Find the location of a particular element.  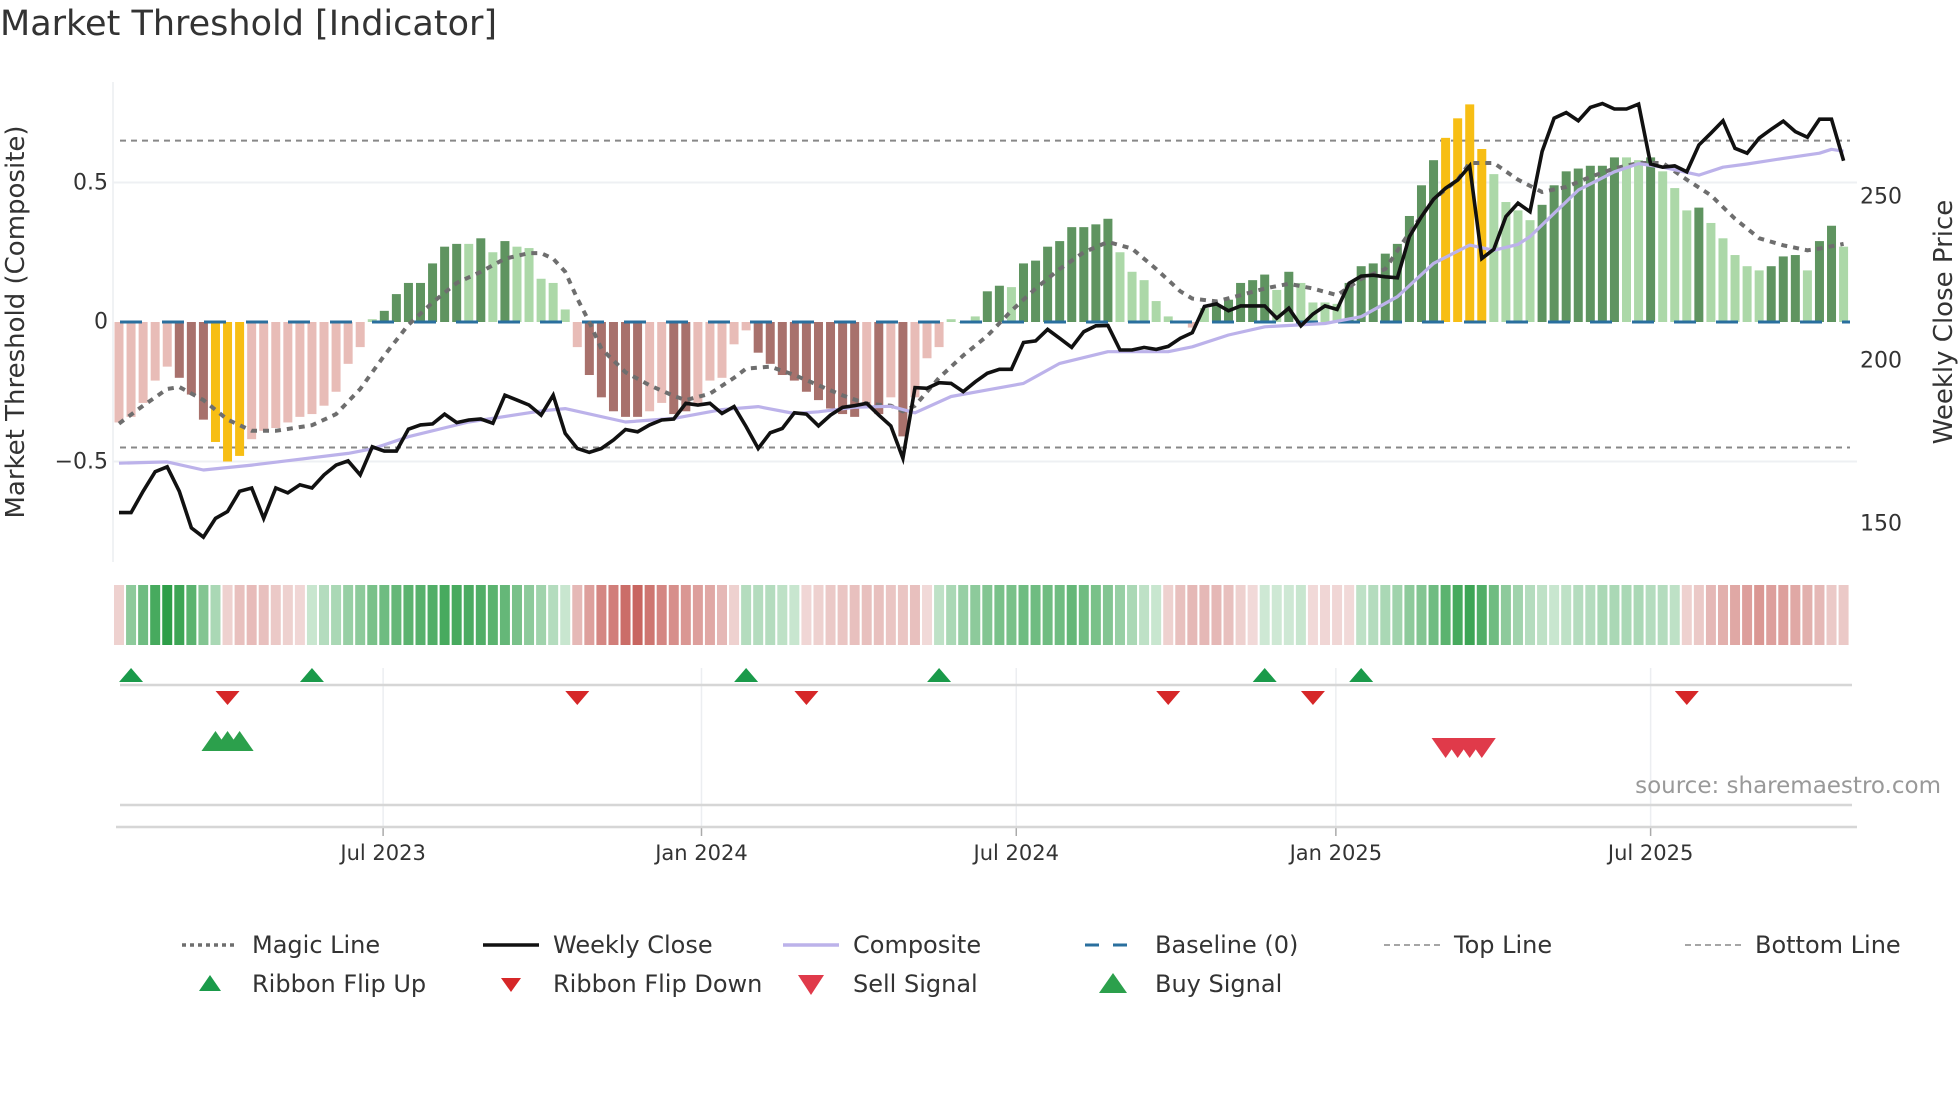

legend-label: Sell Signal is located at coordinates (915, 984).